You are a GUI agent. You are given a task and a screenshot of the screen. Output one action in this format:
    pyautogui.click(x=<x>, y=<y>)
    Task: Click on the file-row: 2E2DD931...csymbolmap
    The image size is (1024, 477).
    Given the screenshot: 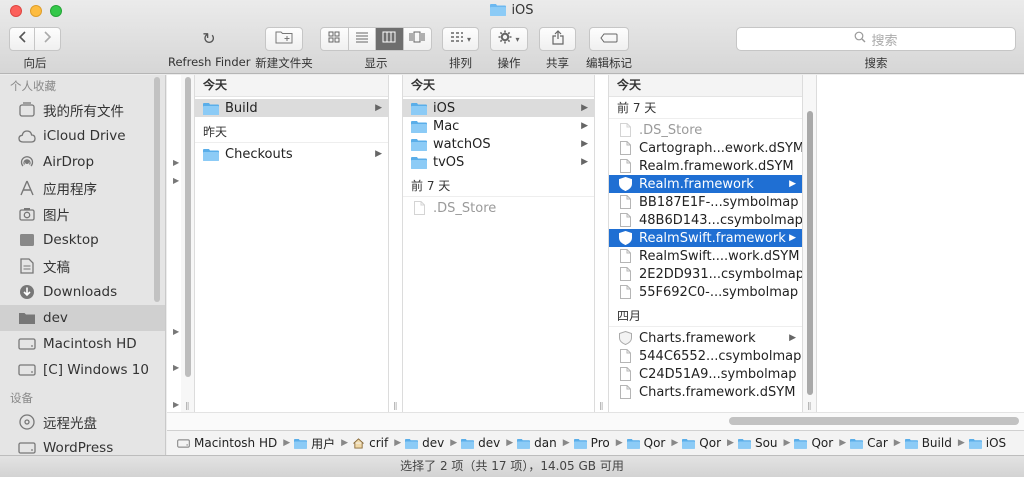 What is the action you would take?
    pyautogui.click(x=705, y=274)
    